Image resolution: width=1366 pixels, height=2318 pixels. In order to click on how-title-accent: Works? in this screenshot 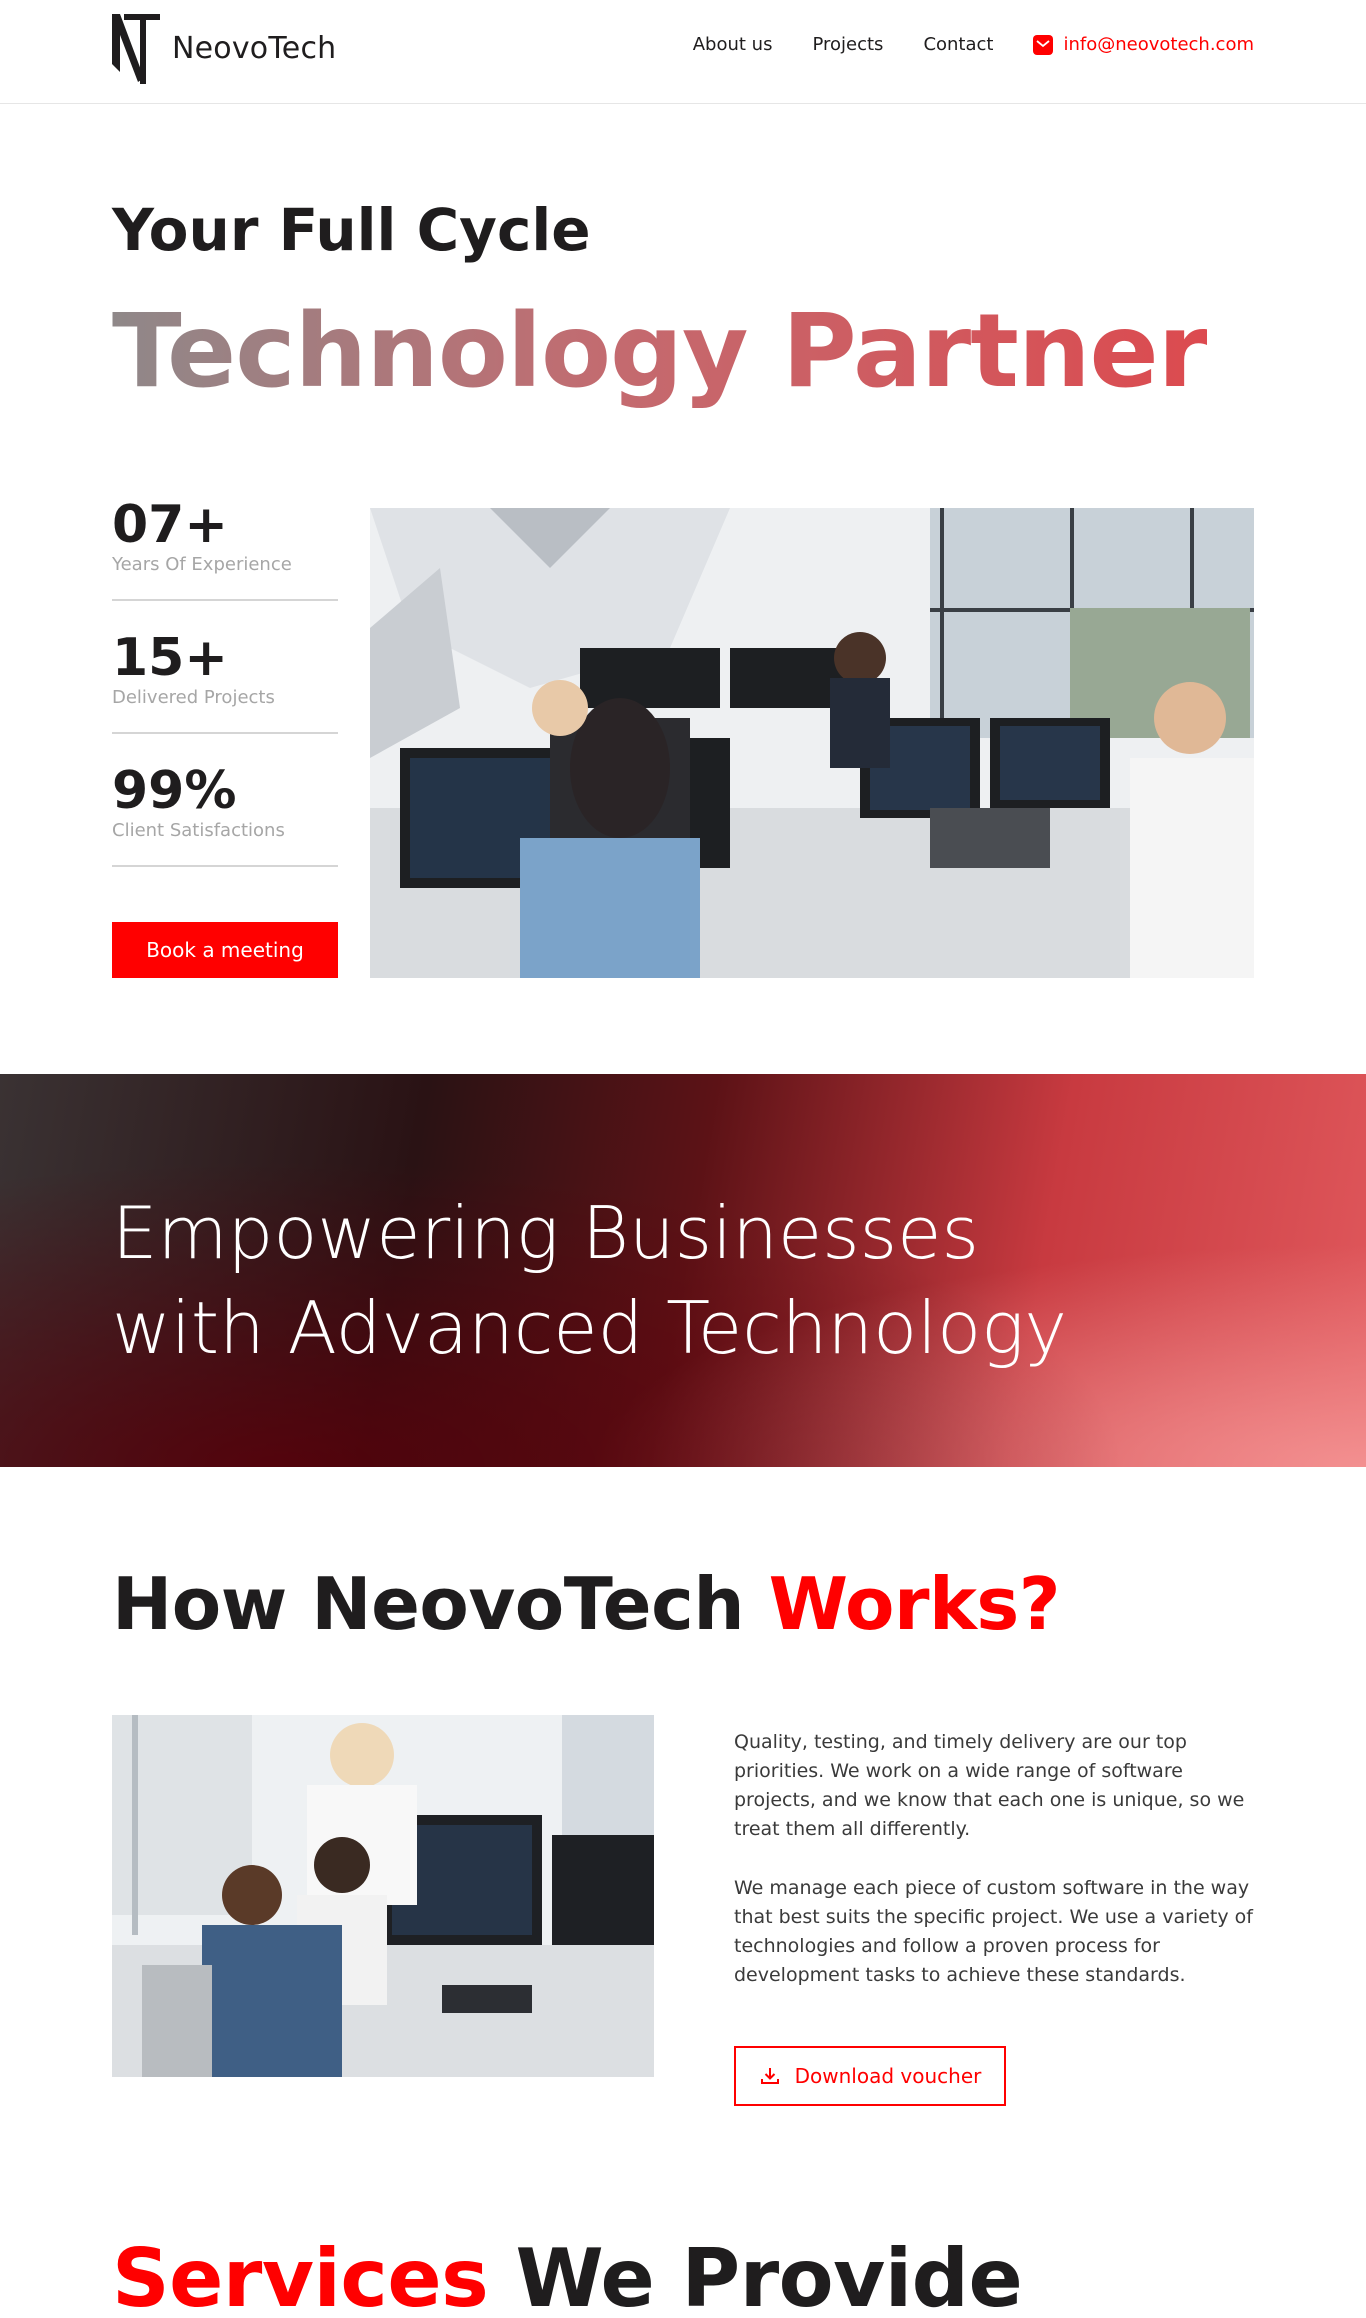, I will do `click(914, 1604)`.